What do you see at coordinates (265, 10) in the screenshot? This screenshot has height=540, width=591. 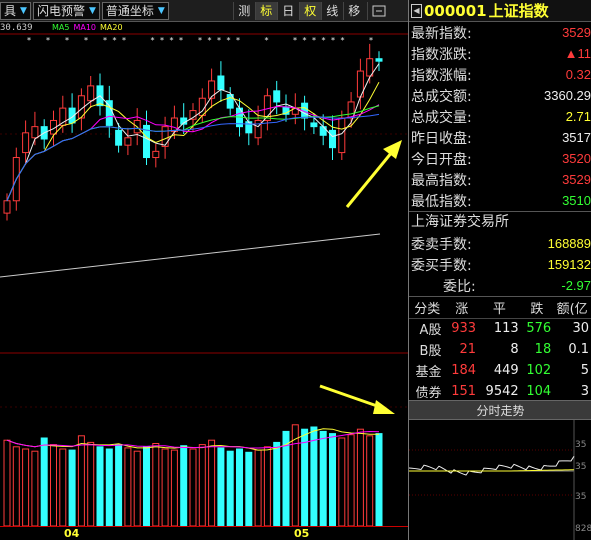 I see `toolbar-button-1: 标` at bounding box center [265, 10].